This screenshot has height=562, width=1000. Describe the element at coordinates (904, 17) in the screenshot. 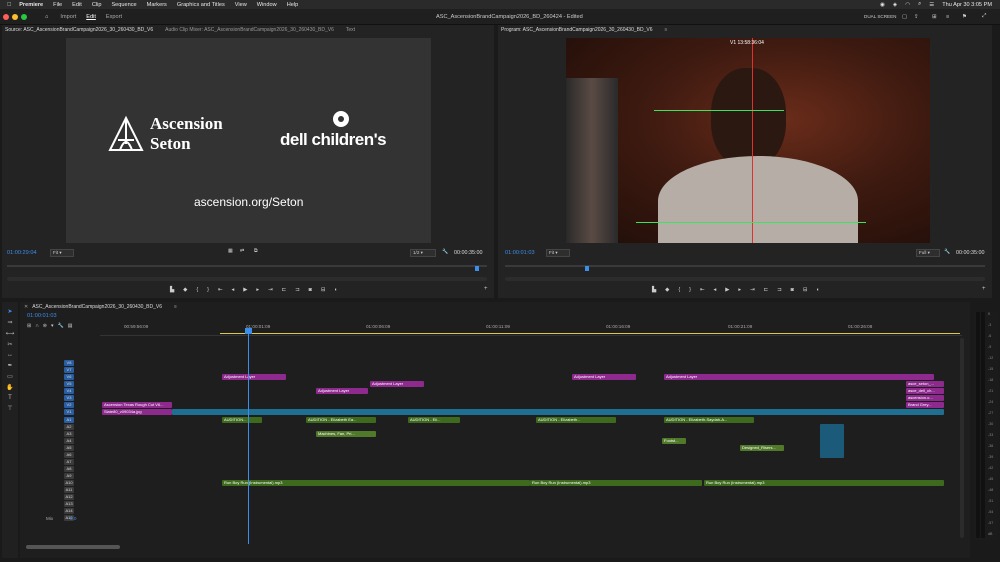

I see `fullscreen-icon: ▢` at that location.